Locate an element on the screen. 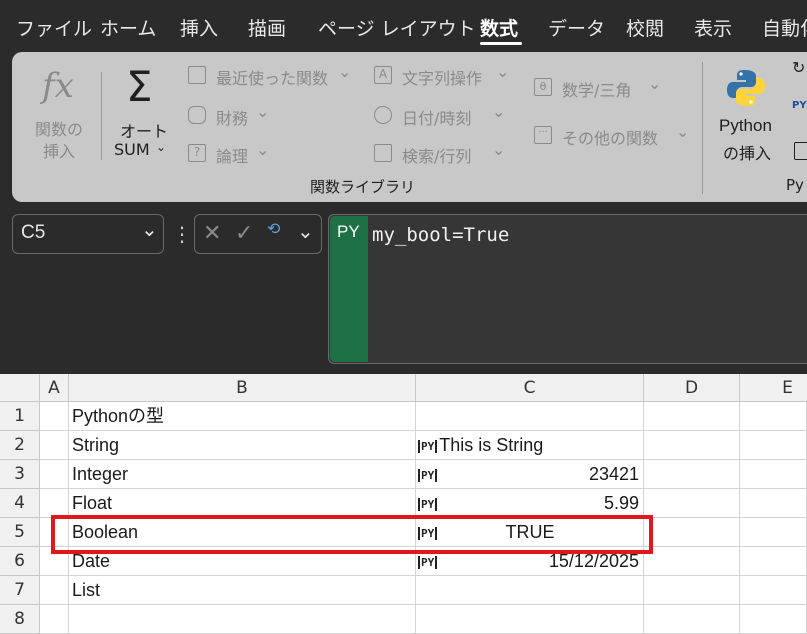 Image resolution: width=807 pixels, height=634 pixels. text-a-icon: A is located at coordinates (383, 75).